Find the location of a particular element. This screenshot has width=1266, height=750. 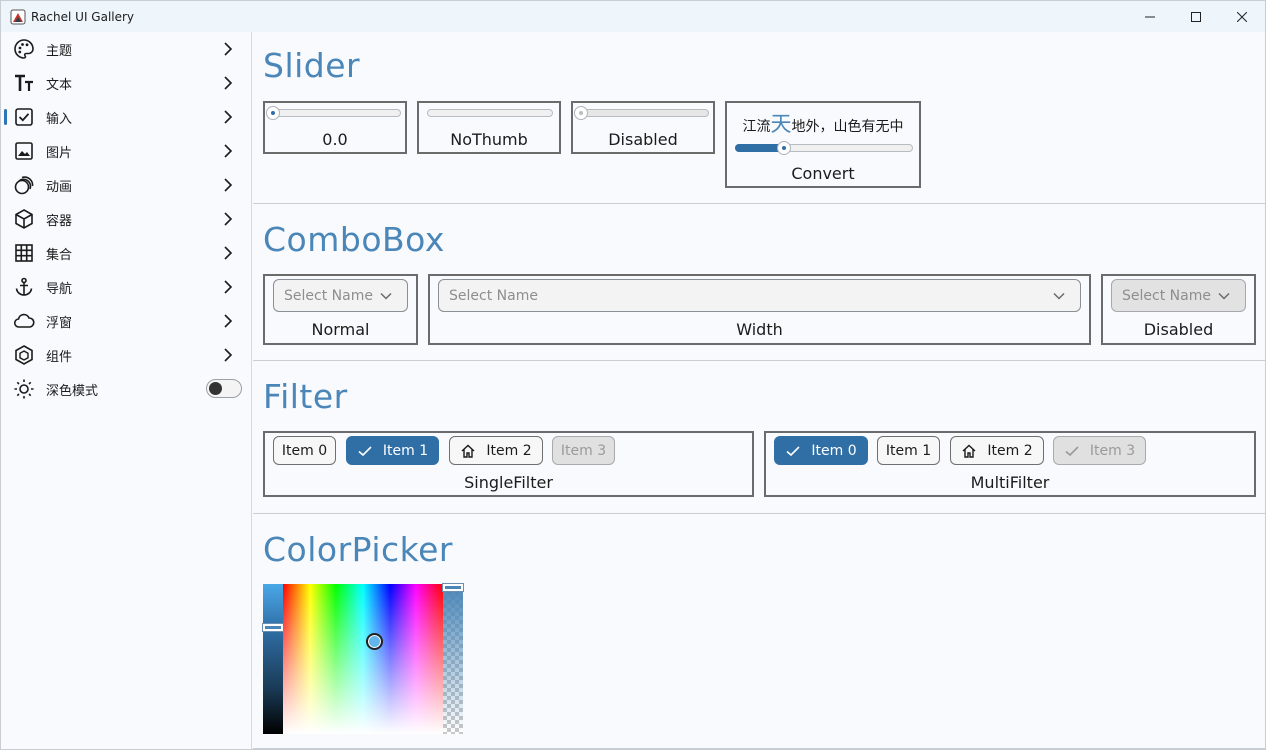

slider-convert-header: 江流天地外，山色有无中 is located at coordinates (823, 123).